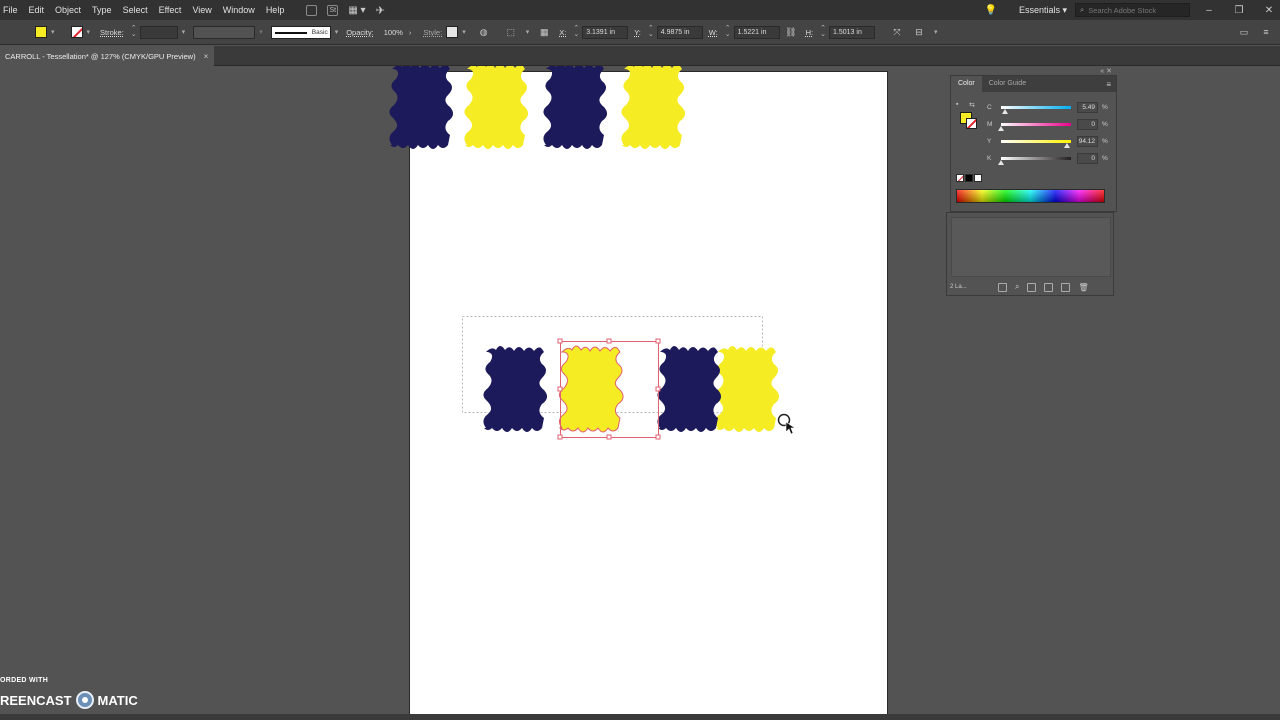 The width and height of the screenshot is (1280, 720). Describe the element at coordinates (1007, 84) in the screenshot. I see `tab-color-guide: Color Guide` at that location.